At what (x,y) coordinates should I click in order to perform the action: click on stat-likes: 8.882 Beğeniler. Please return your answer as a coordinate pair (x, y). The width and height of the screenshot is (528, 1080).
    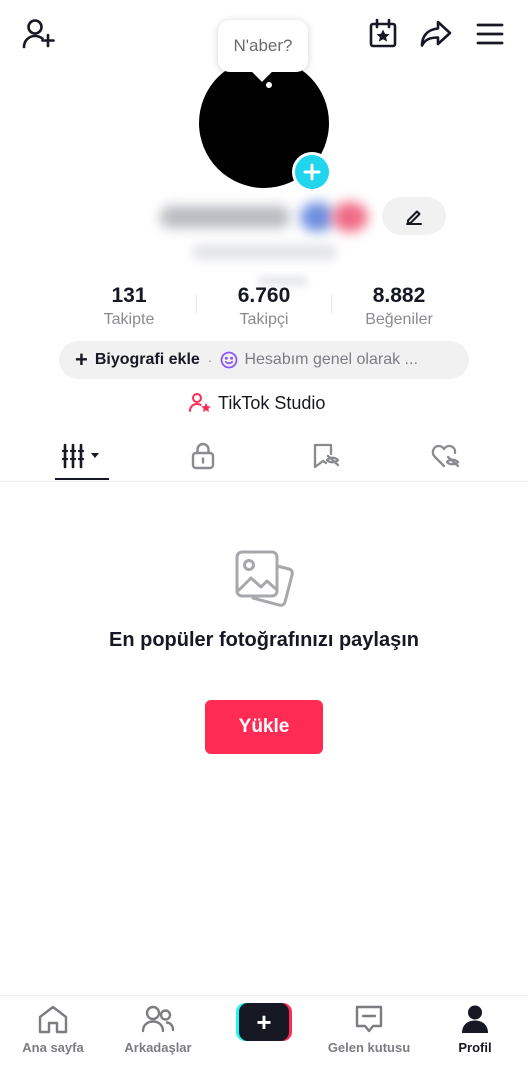
    Looking at the image, I should click on (399, 307).